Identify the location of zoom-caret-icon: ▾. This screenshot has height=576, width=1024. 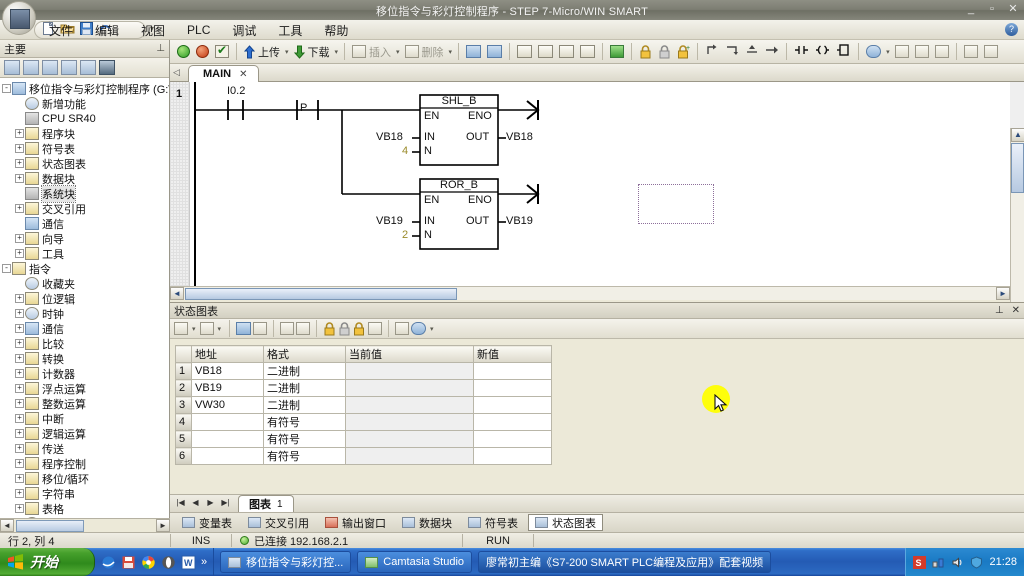
(888, 52).